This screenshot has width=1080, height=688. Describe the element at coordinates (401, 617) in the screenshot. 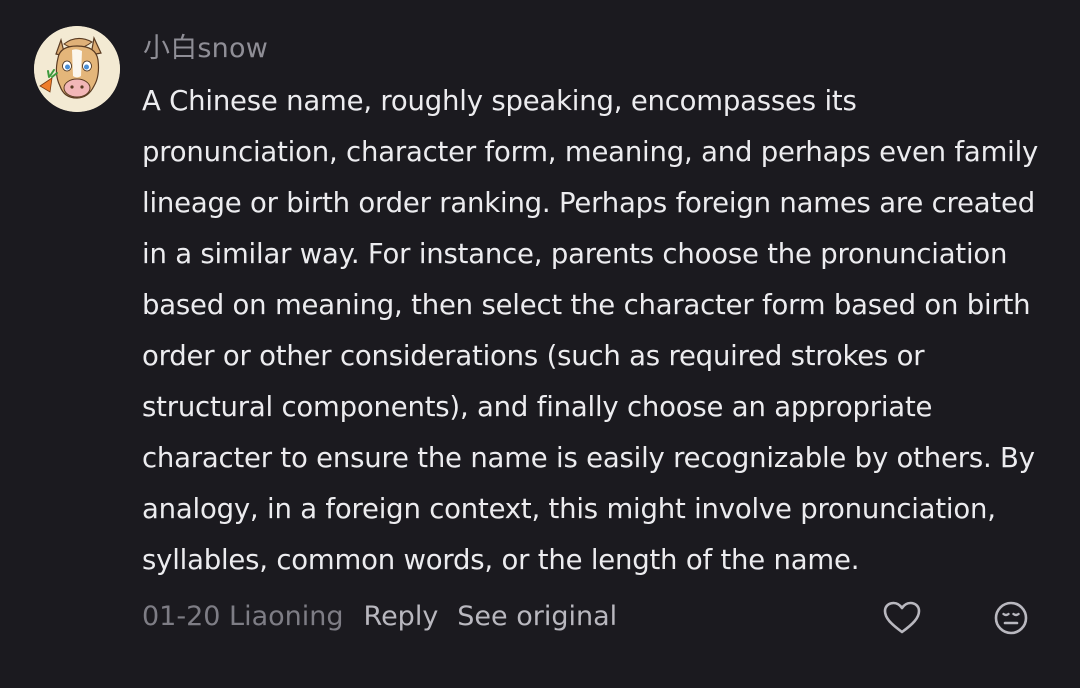

I see `reply-button: Reply` at that location.